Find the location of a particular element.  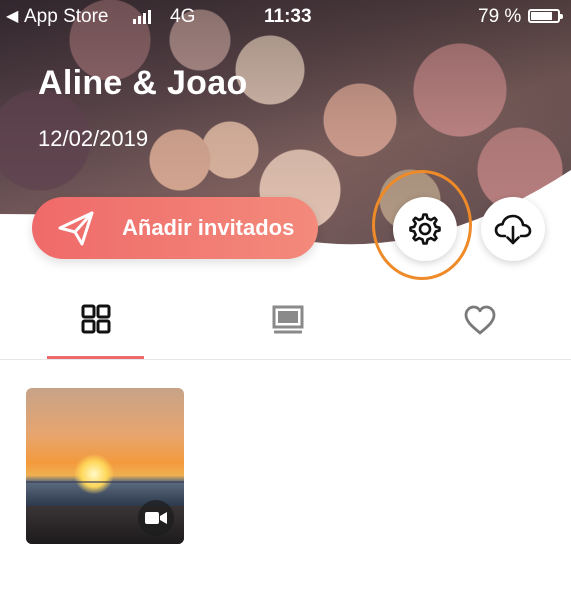

tab-favorites is located at coordinates (480, 325).